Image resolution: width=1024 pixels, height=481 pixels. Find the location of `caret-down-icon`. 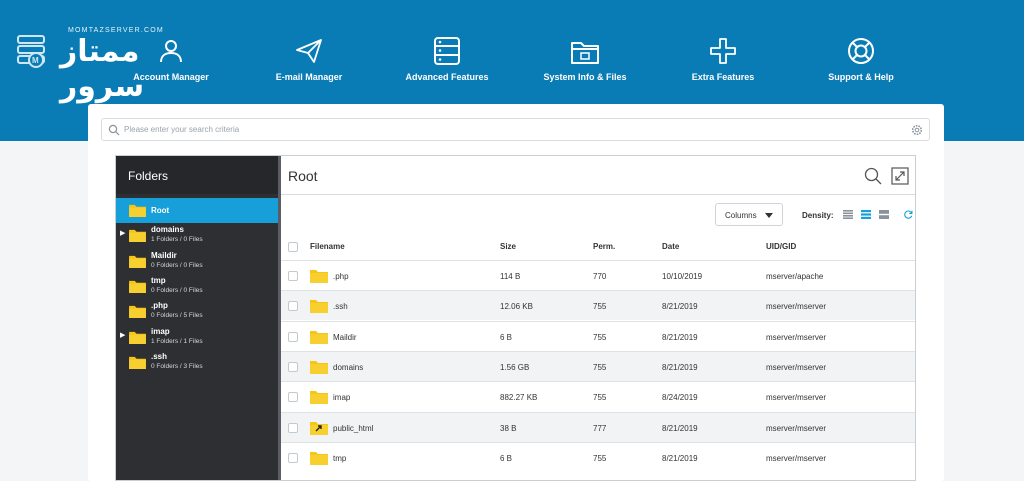

caret-down-icon is located at coordinates (769, 215).